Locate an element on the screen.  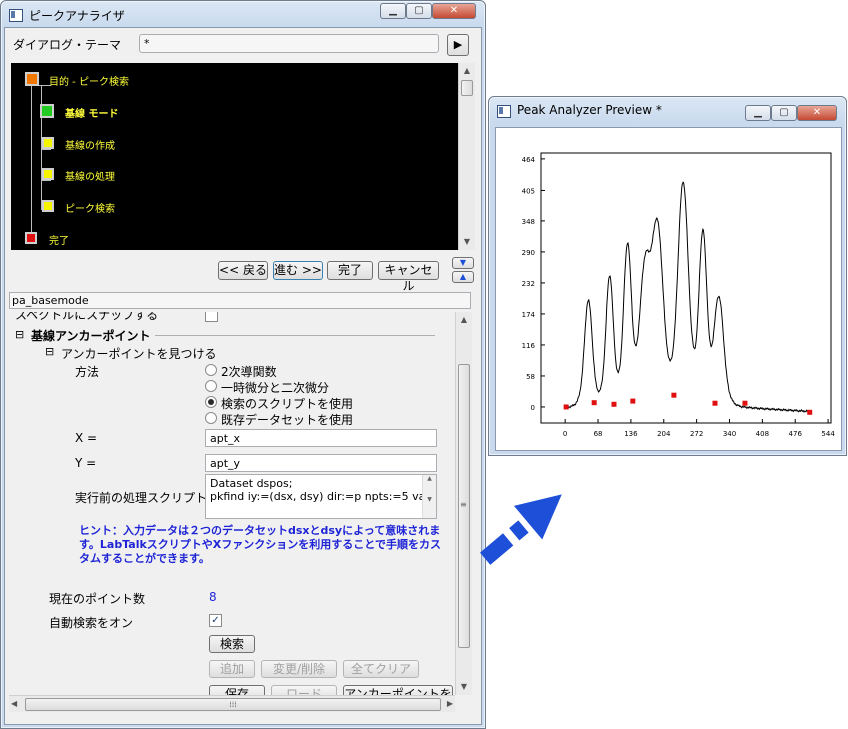
method-option-label: 一時微分と二次微分 is located at coordinates (275, 387).